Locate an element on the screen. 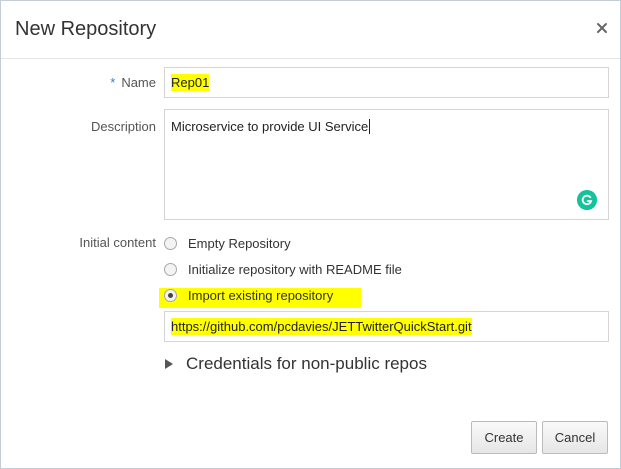 This screenshot has height=469, width=621. radio-label: Import existing repository is located at coordinates (261, 295).